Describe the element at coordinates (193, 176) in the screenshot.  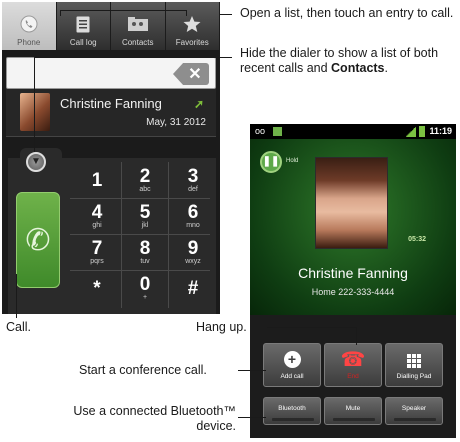
I see `key-digit: 3` at that location.